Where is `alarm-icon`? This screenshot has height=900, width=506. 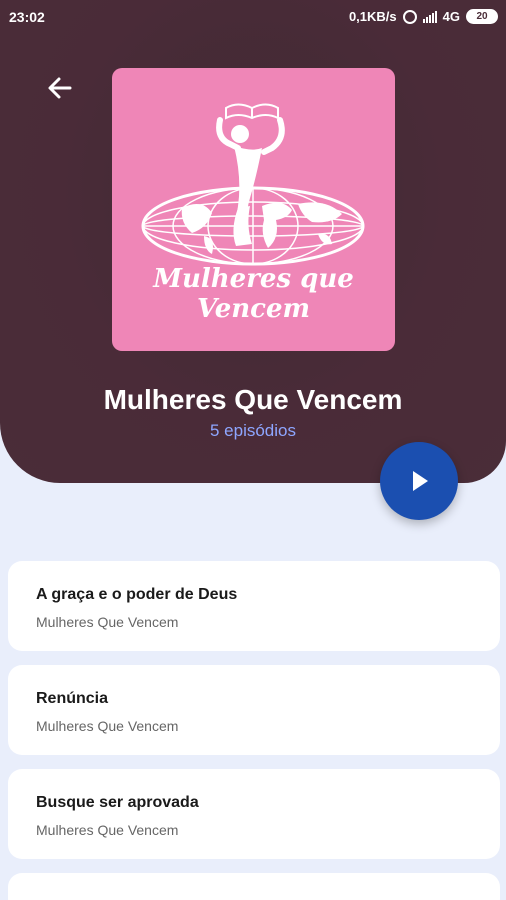
alarm-icon is located at coordinates (409, 16).